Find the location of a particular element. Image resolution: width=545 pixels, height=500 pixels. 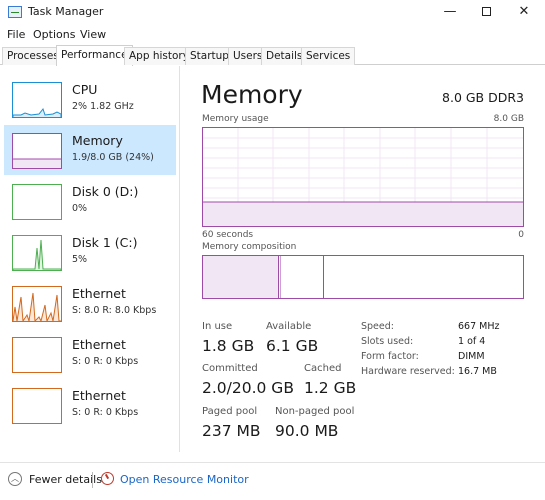

footer: ︿ Fewer details Open Resource Monitor is located at coordinates (272, 479).